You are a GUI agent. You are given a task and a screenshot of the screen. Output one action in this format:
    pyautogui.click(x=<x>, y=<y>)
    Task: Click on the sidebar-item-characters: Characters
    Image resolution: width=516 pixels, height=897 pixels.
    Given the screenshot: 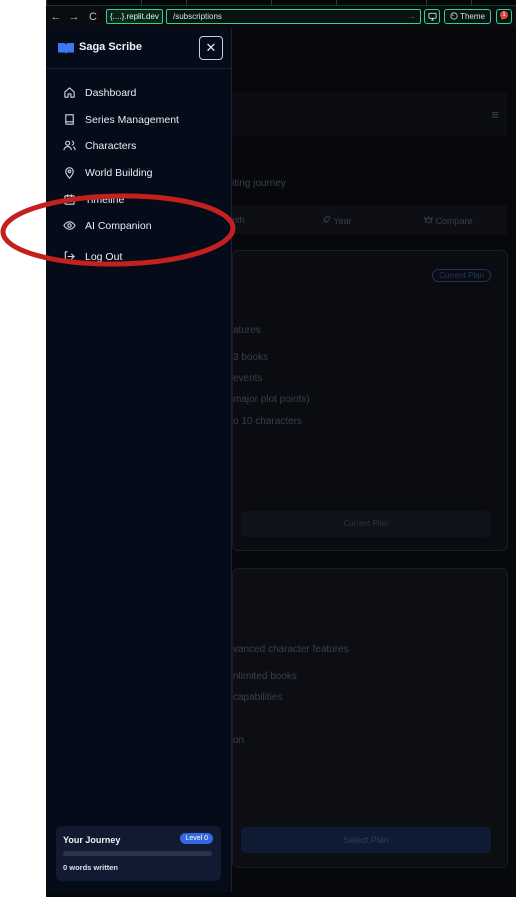 What is the action you would take?
    pyautogui.click(x=139, y=146)
    